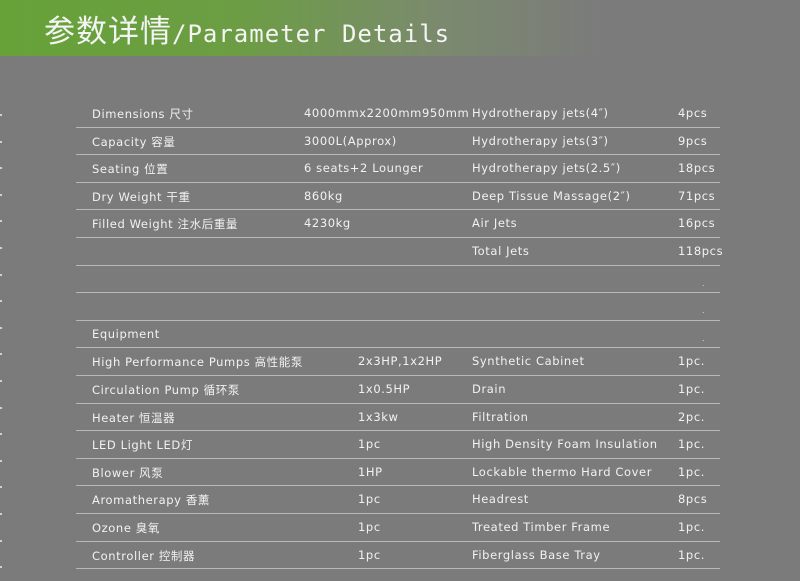 This screenshot has width=800, height=581. Describe the element at coordinates (565, 444) in the screenshot. I see `accessory-label: High Density Foam Insulation` at that location.